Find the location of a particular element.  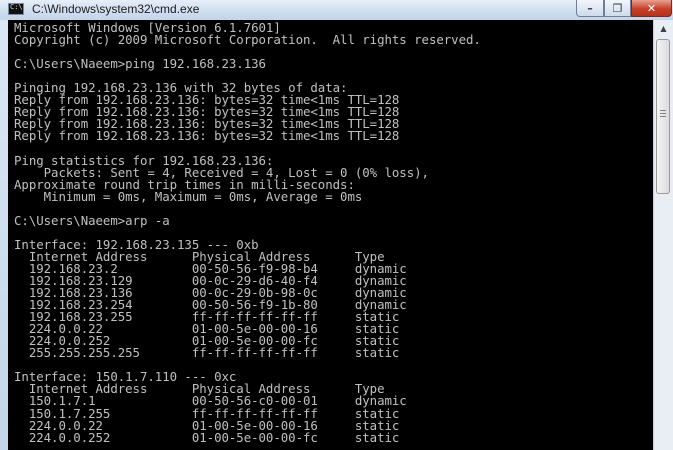

maximize-button: ❐ is located at coordinates (617, 8).